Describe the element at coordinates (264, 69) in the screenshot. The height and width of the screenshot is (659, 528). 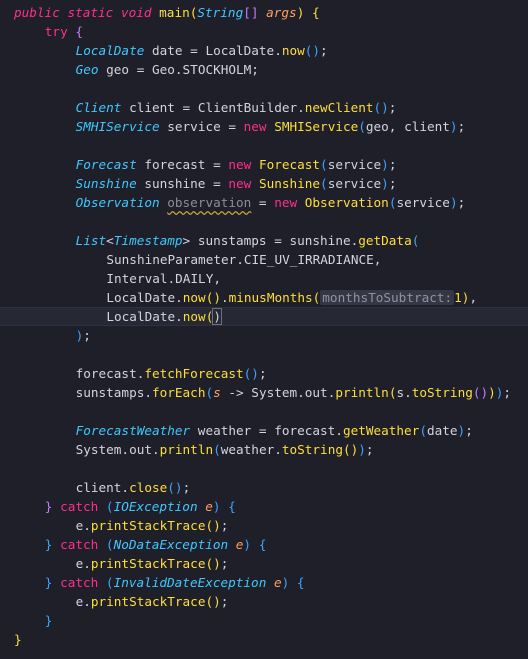
I see `code-line: Geo geo = Geo.STOCKHOLM;` at that location.